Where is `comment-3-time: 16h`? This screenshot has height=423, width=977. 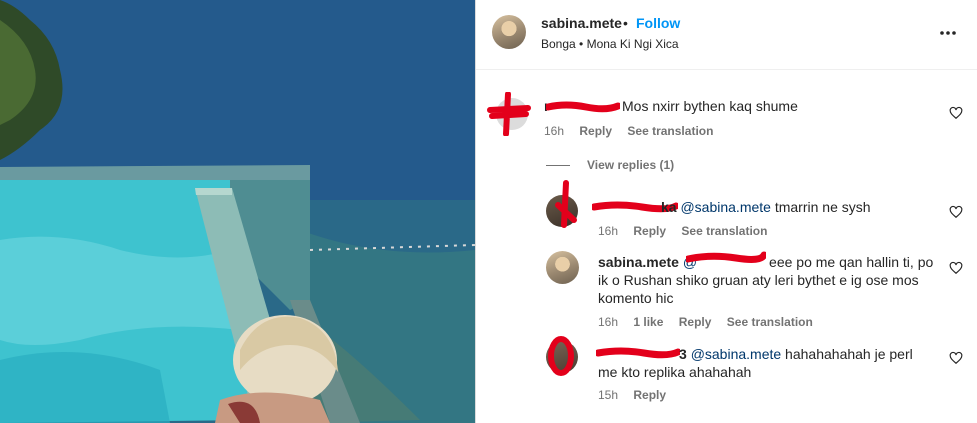 comment-3-time: 16h is located at coordinates (608, 322).